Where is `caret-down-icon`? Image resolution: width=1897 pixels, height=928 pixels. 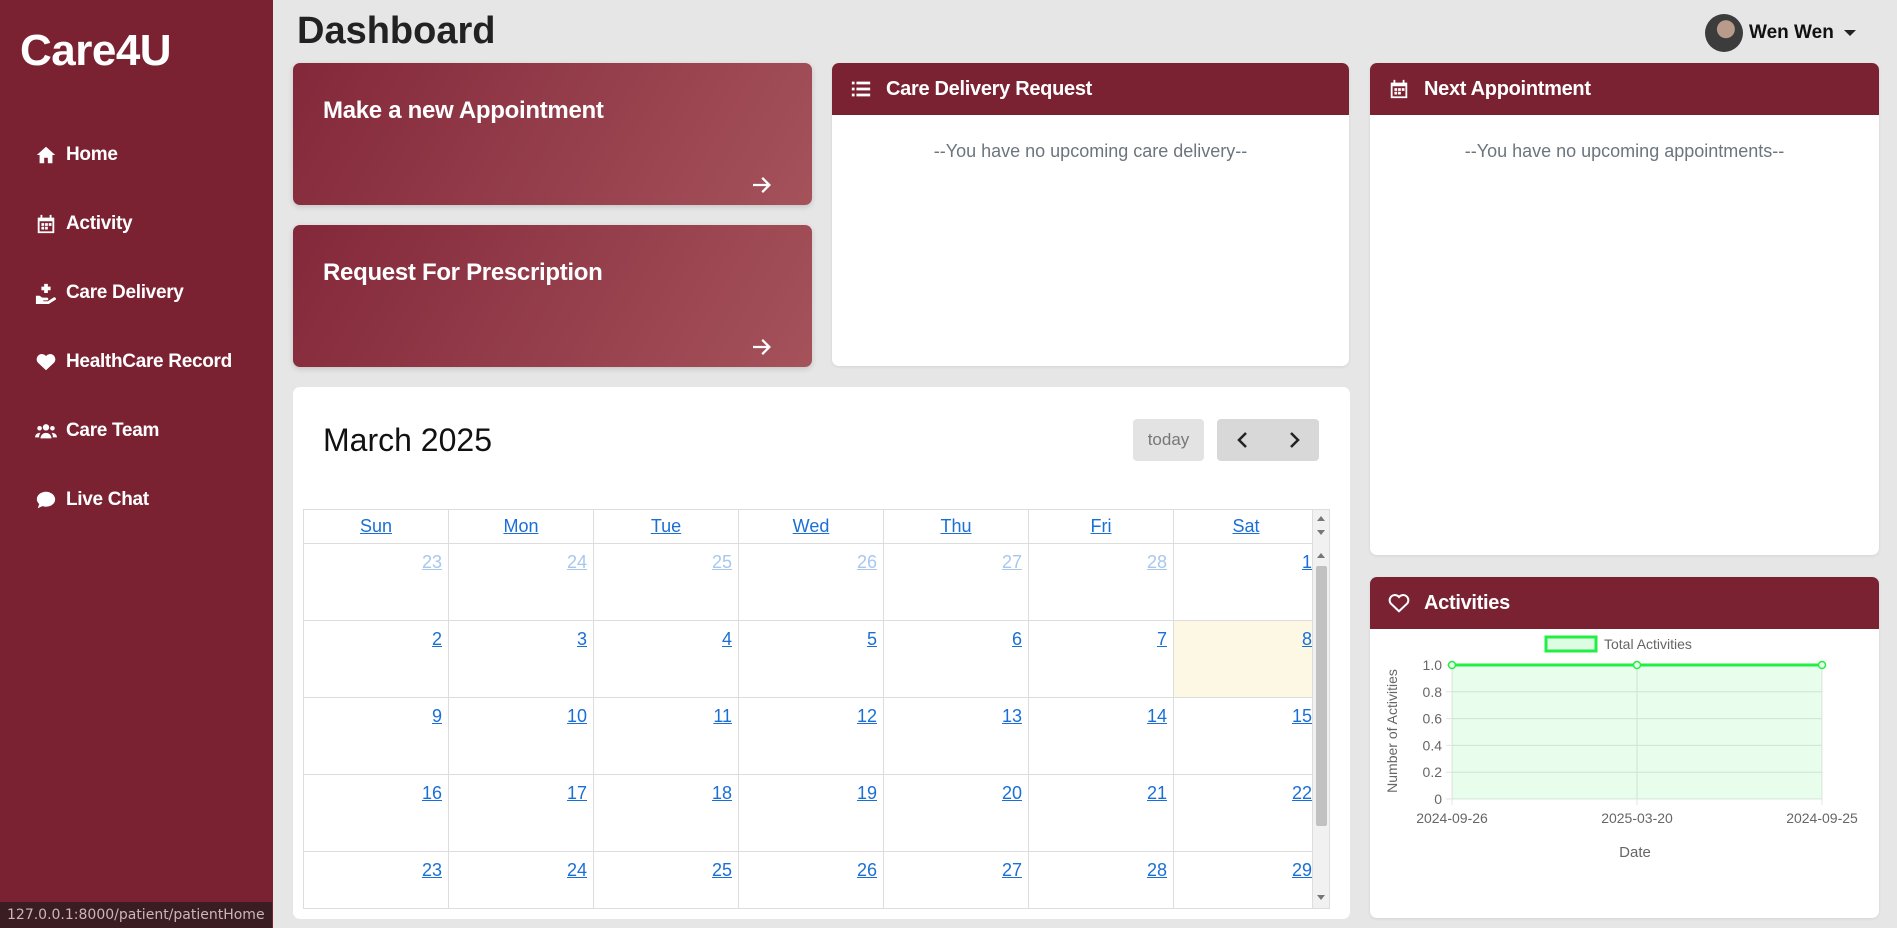 caret-down-icon is located at coordinates (1849, 33).